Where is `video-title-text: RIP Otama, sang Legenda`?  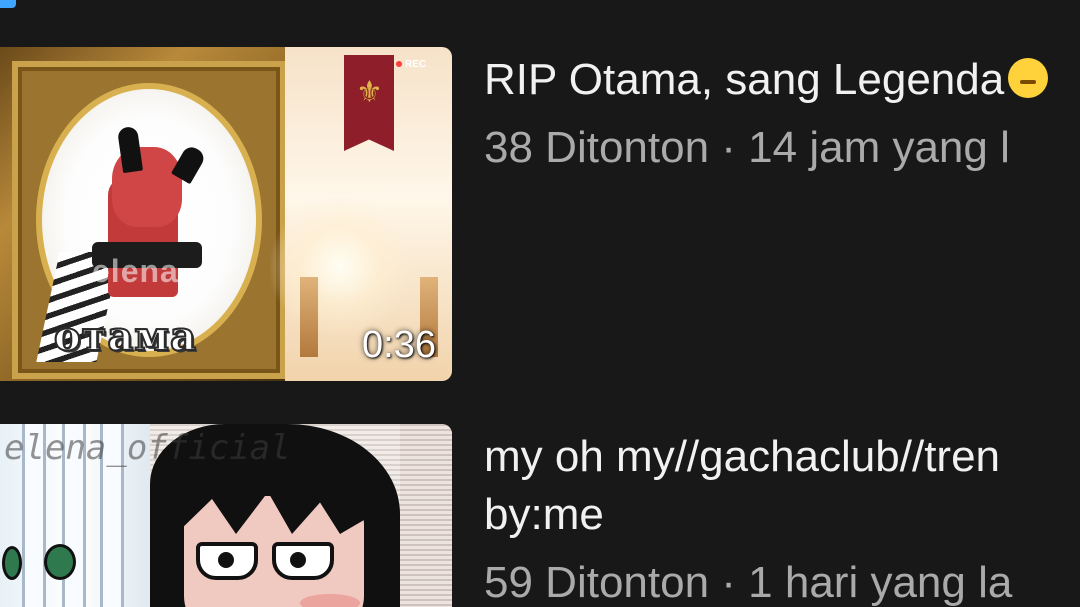 video-title-text: RIP Otama, sang Legenda is located at coordinates (744, 79).